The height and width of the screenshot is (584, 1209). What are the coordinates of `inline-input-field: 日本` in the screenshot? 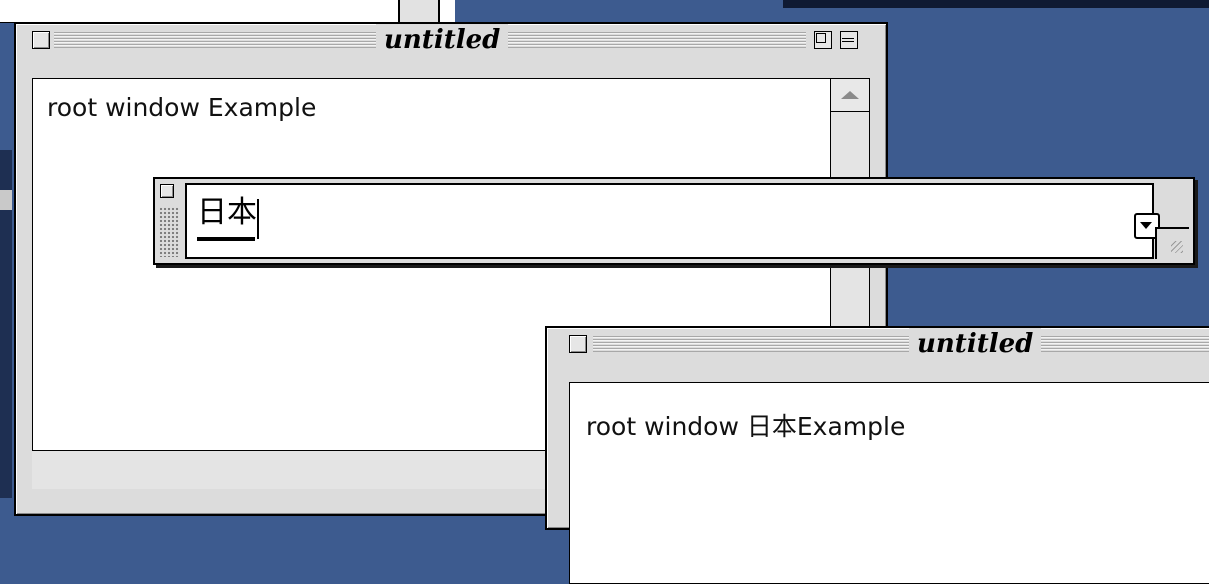 It's located at (672, 221).